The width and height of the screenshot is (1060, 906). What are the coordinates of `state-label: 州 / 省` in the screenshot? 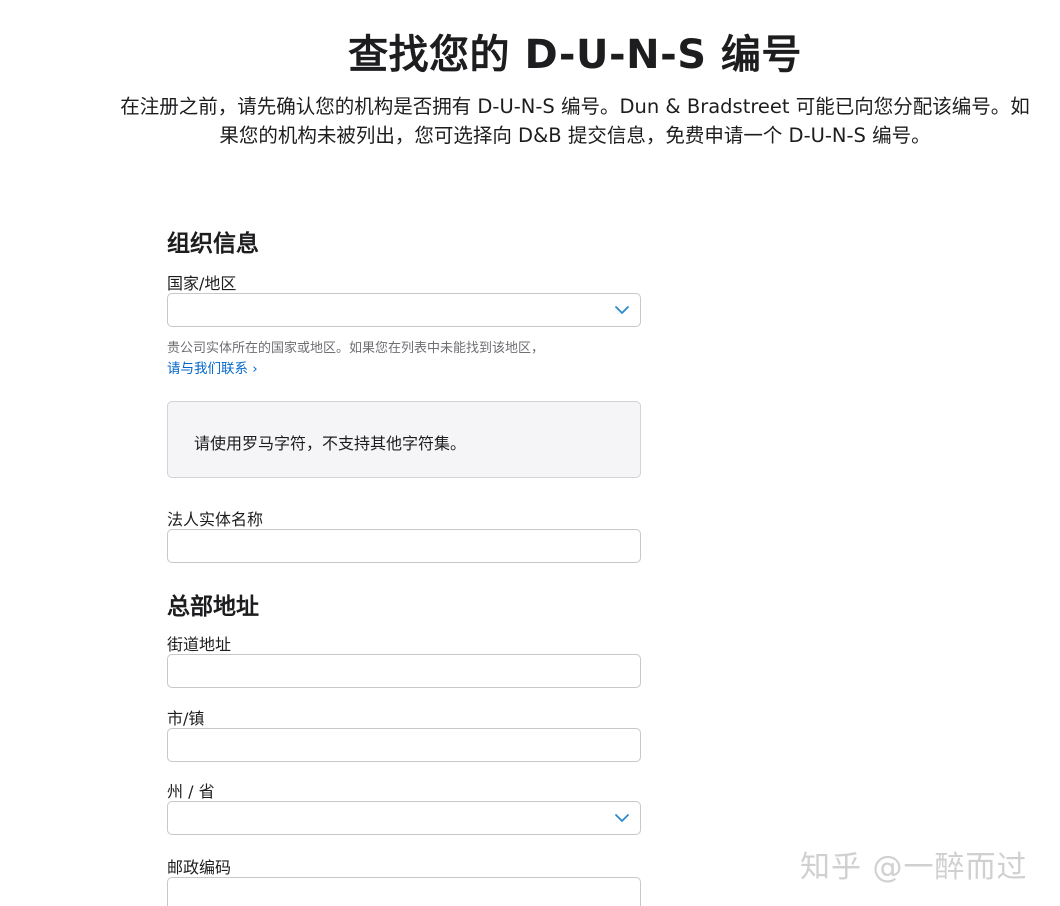 It's located at (191, 791).